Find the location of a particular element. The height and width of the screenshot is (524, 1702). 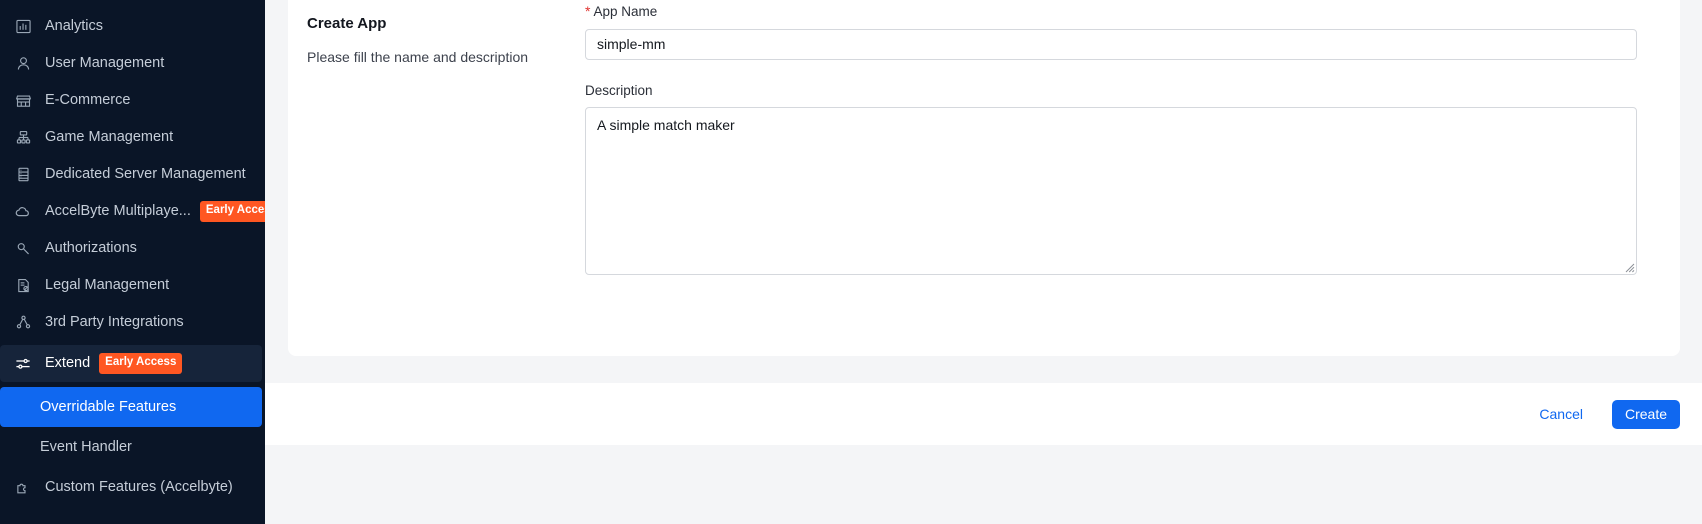

sidebar-item-label: Legal Management is located at coordinates (107, 285).